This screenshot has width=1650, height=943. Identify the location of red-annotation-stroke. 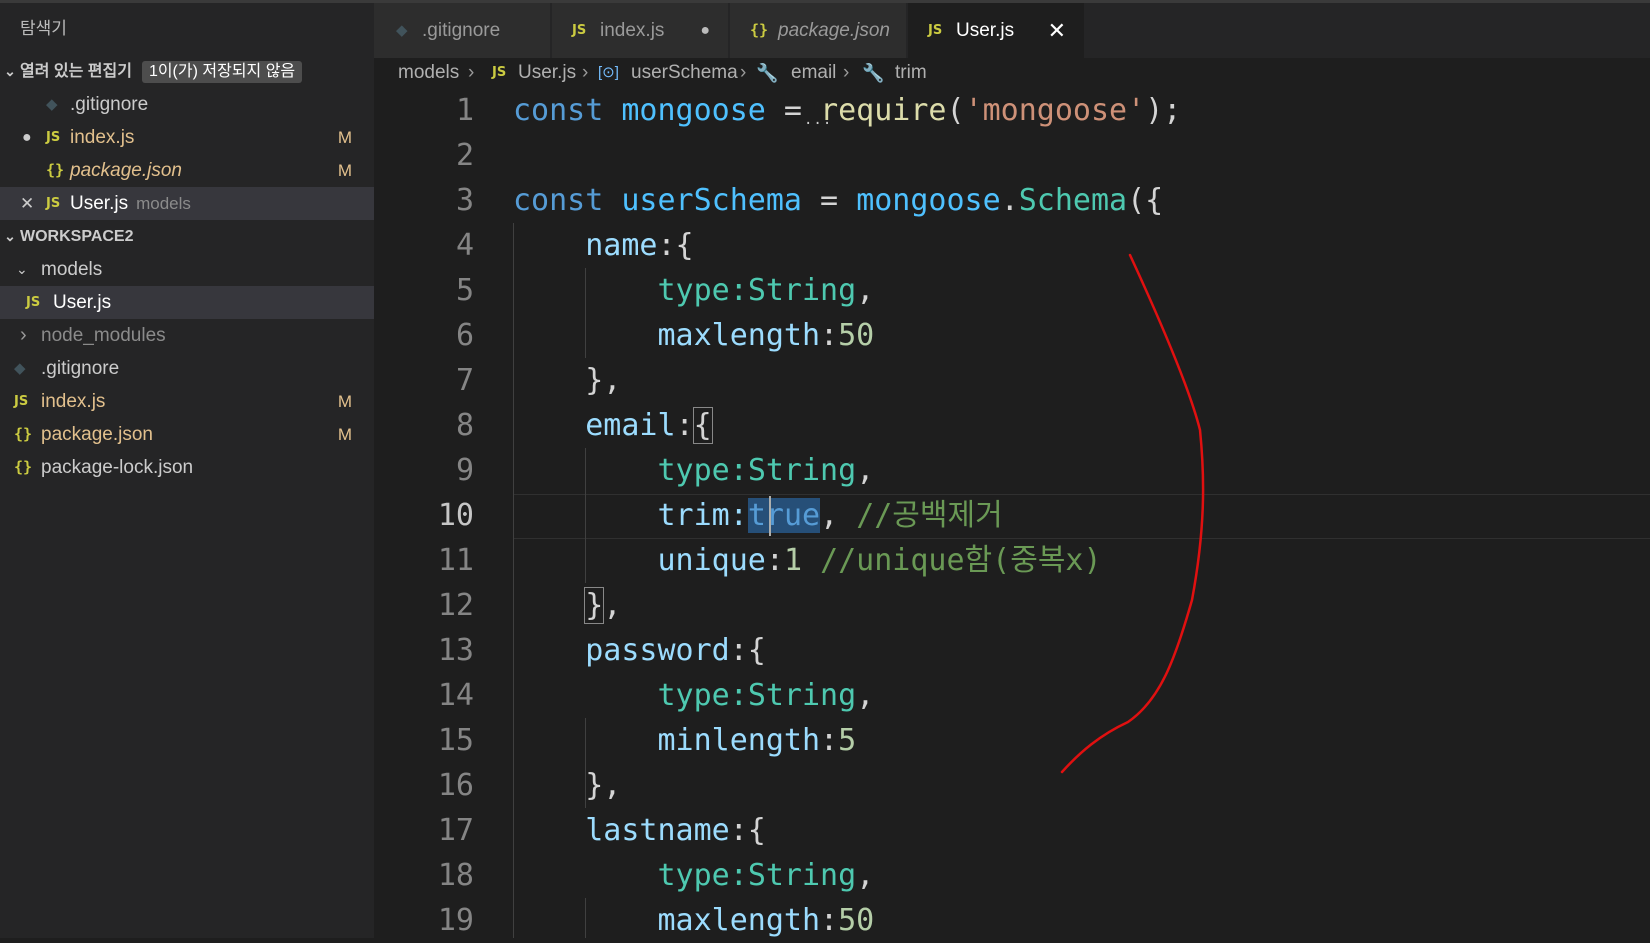
(1132, 513).